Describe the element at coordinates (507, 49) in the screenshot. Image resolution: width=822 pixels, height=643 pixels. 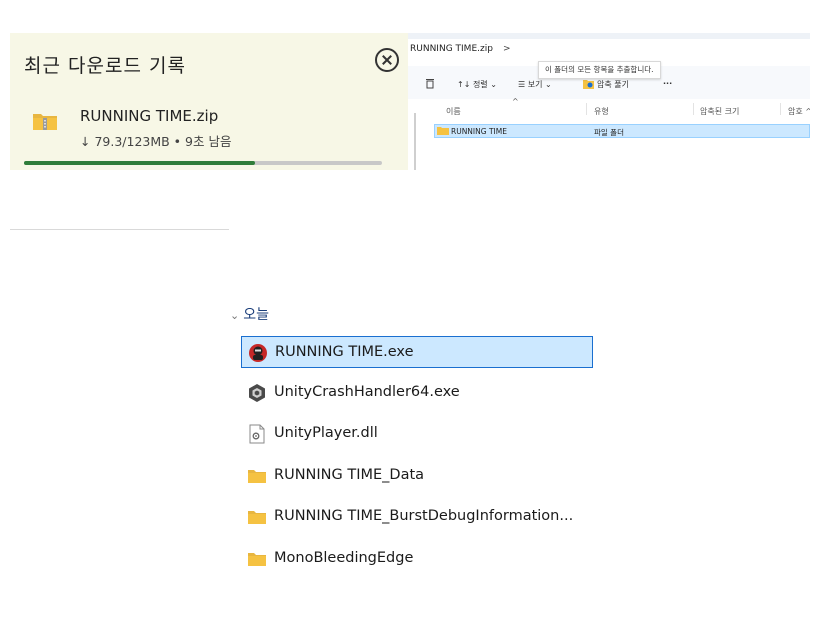
I see `chevron-right-icon: >` at that location.